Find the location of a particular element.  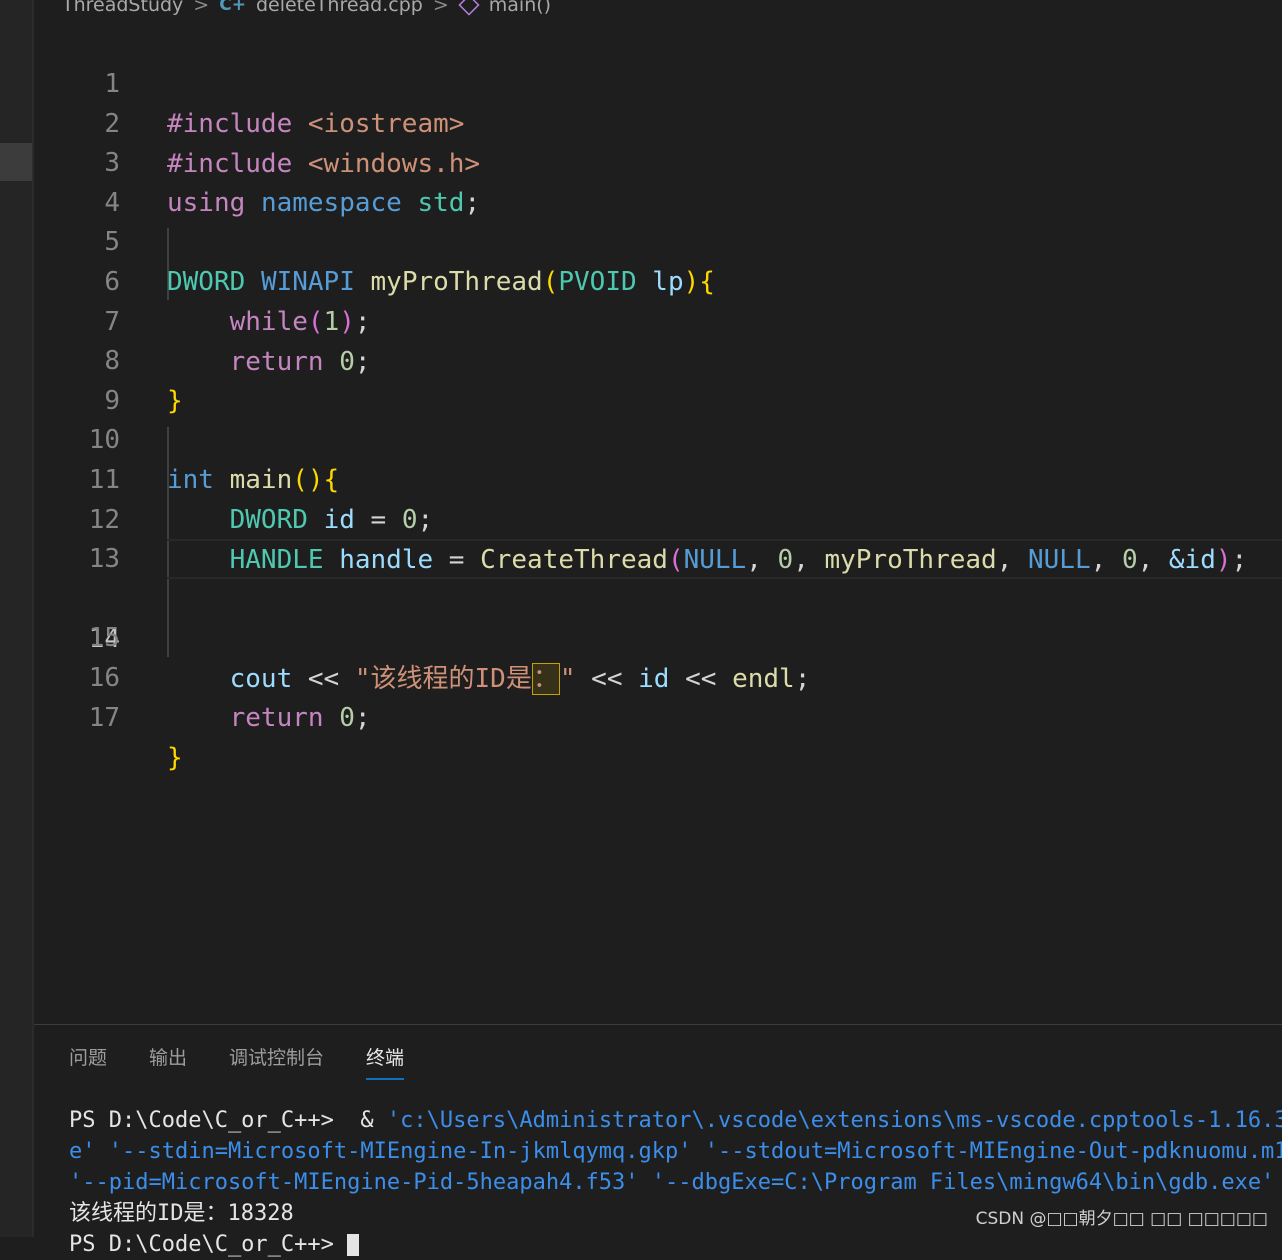

code-line: 4 is located at coordinates (658, 180).